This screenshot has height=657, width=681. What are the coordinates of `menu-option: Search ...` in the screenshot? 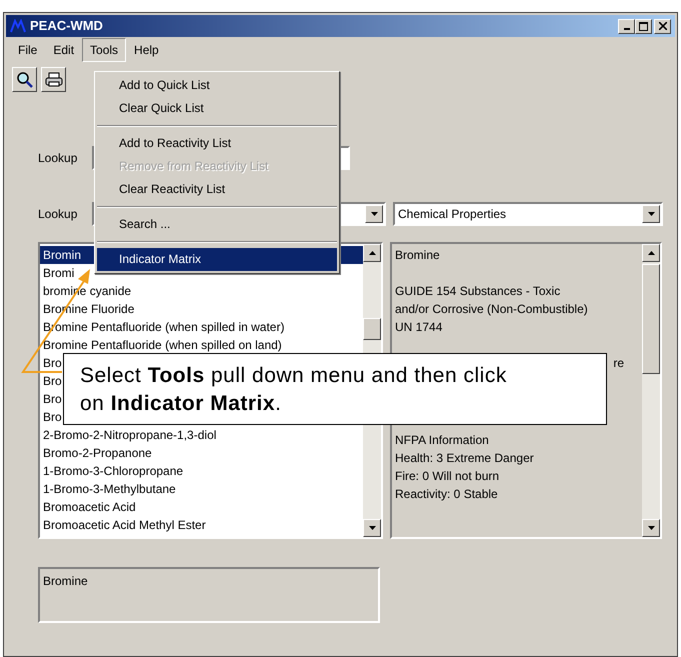 It's located at (217, 224).